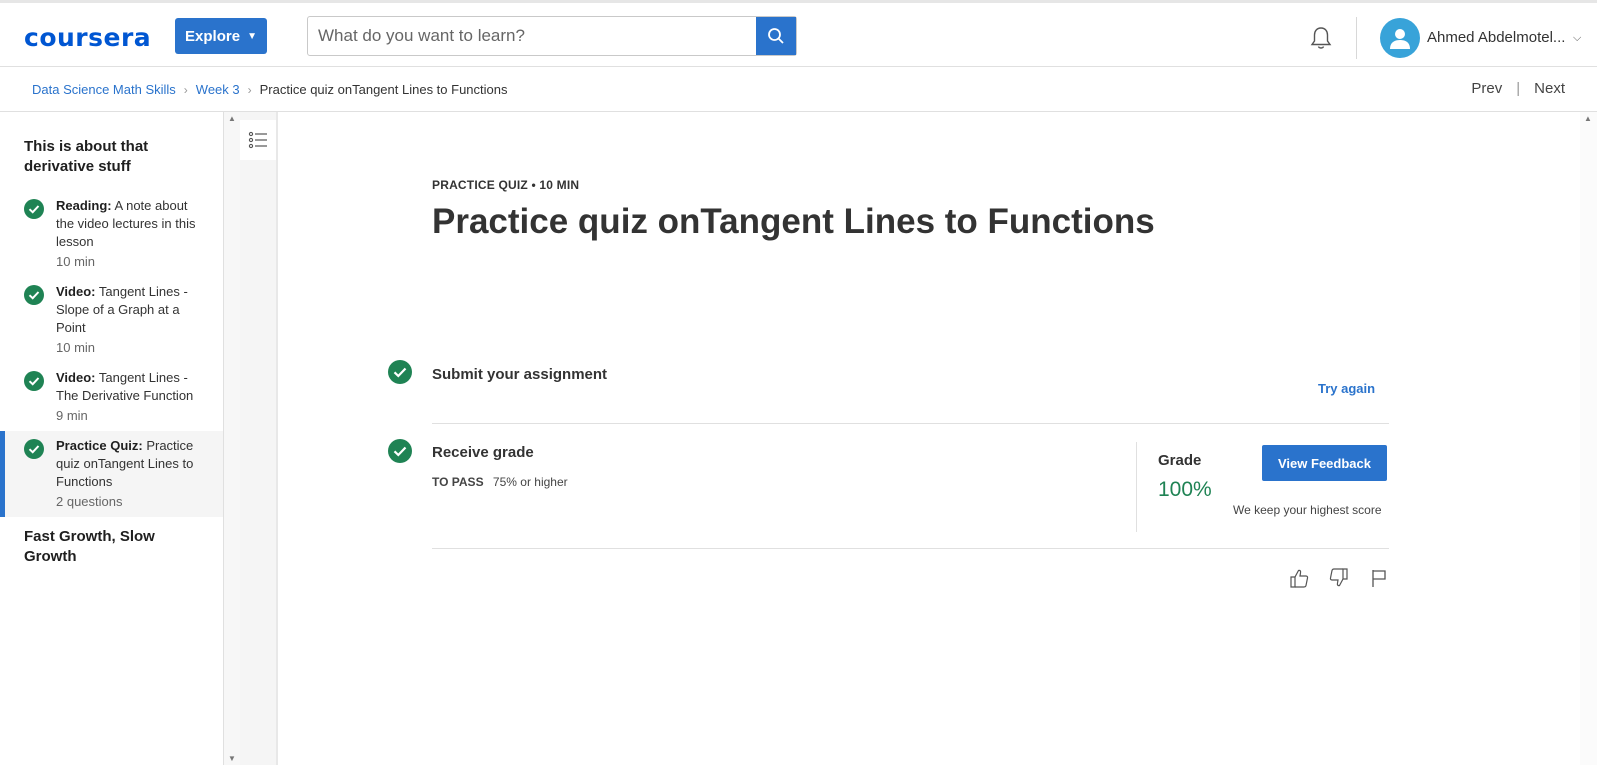  What do you see at coordinates (1549, 88) in the screenshot?
I see `next-button: Next` at bounding box center [1549, 88].